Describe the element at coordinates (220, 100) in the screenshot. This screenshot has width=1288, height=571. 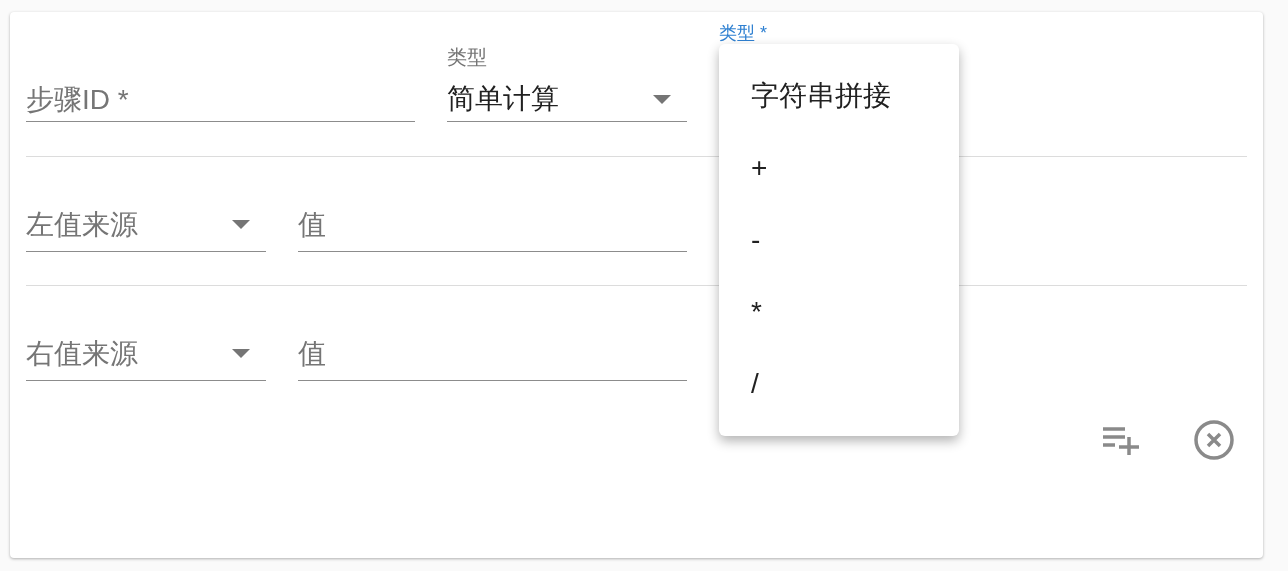
I see `step-id-field: 步骤ID *` at that location.